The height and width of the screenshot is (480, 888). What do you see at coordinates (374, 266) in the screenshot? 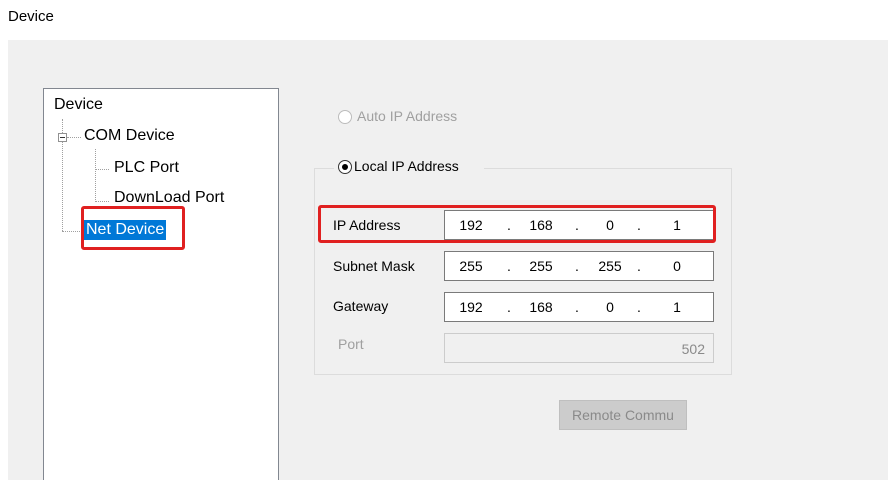
I see `subnet-mask-label: Subnet Mask` at bounding box center [374, 266].